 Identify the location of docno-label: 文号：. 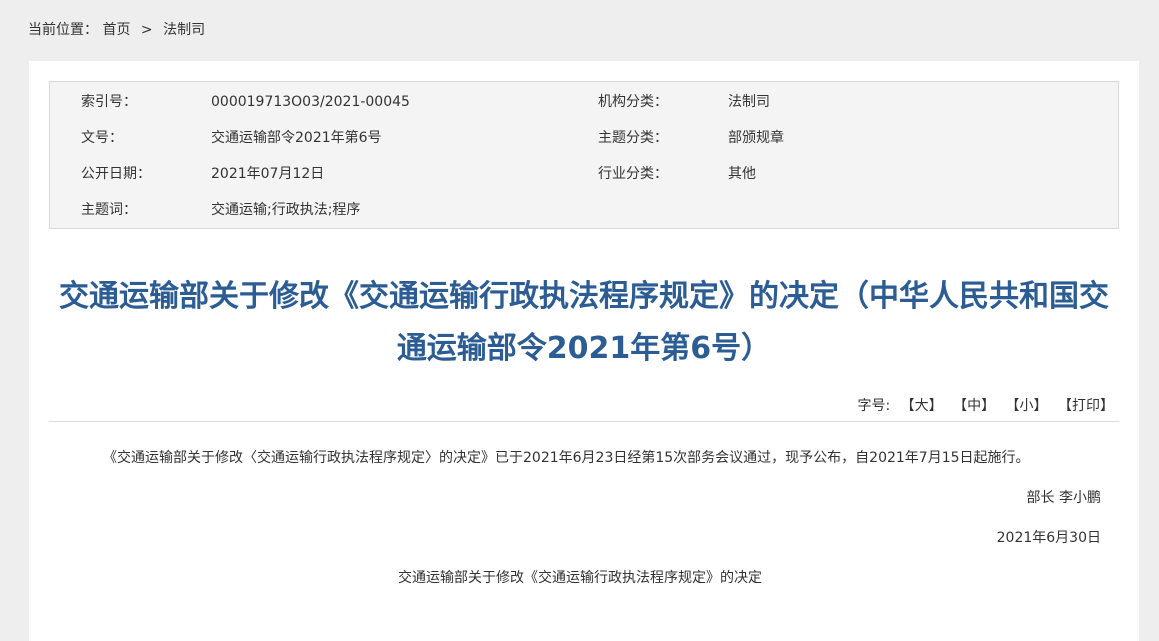
(102, 138).